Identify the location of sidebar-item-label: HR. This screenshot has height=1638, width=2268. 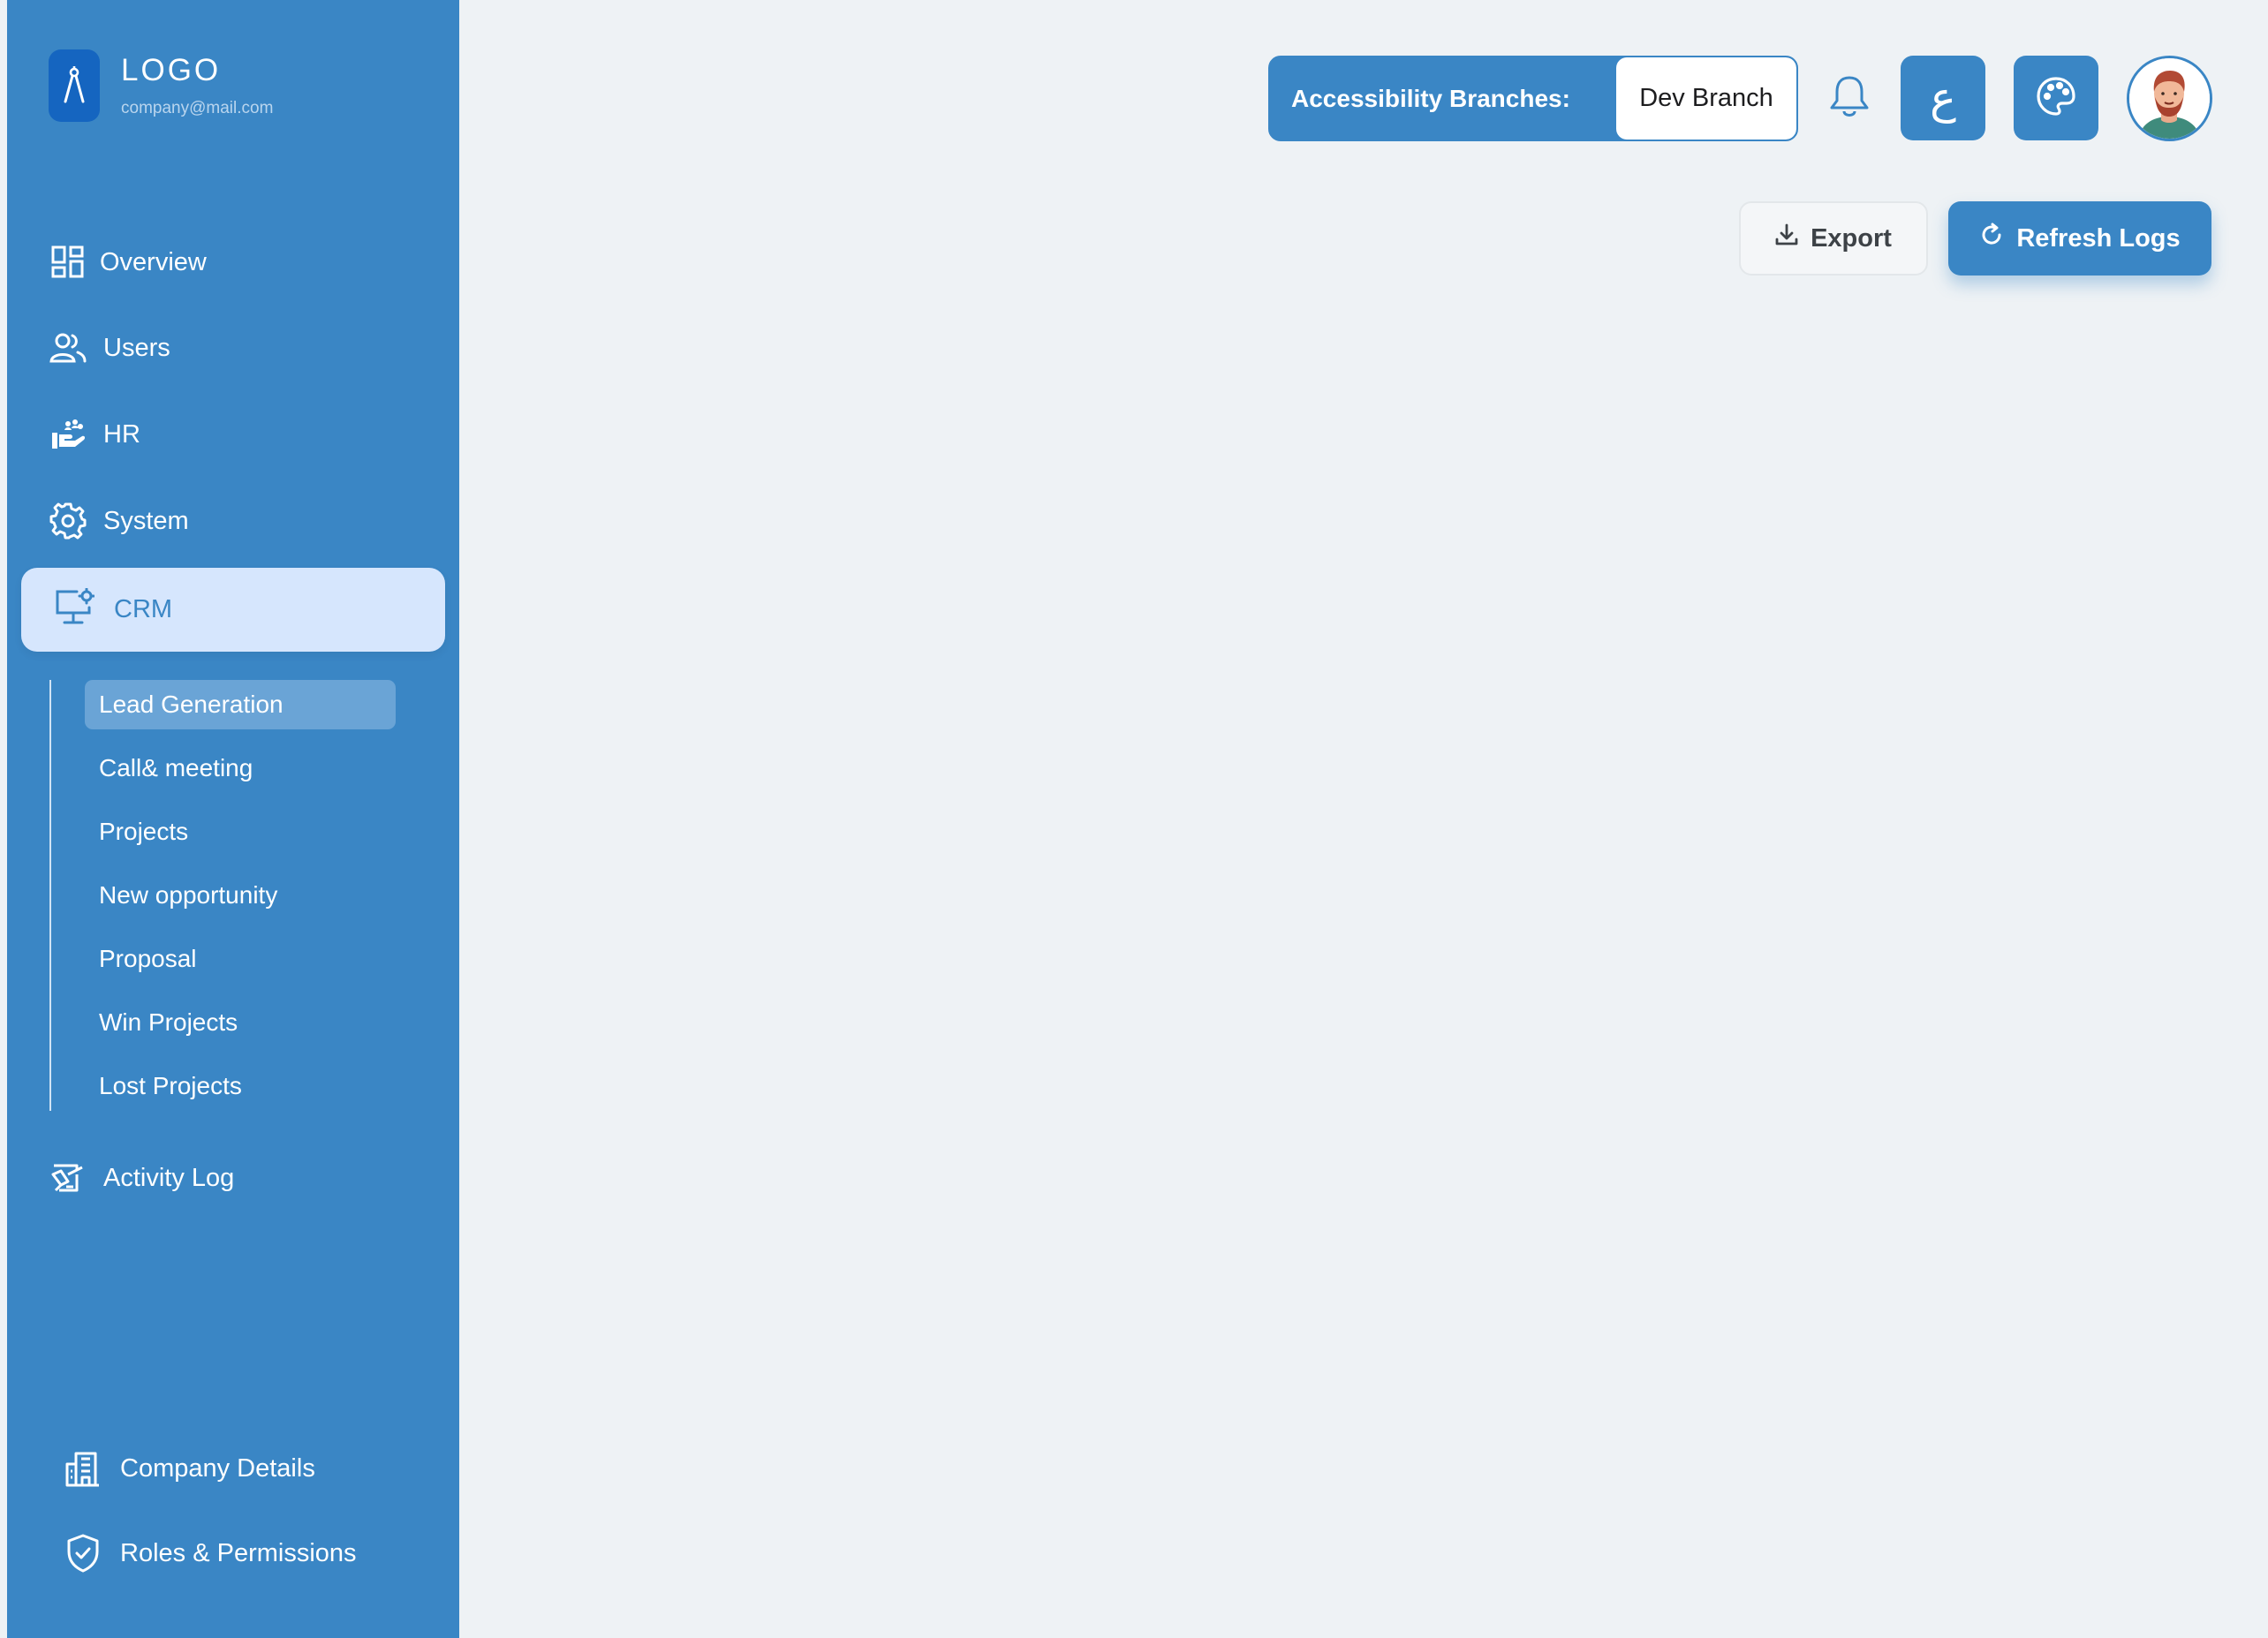
(122, 434).